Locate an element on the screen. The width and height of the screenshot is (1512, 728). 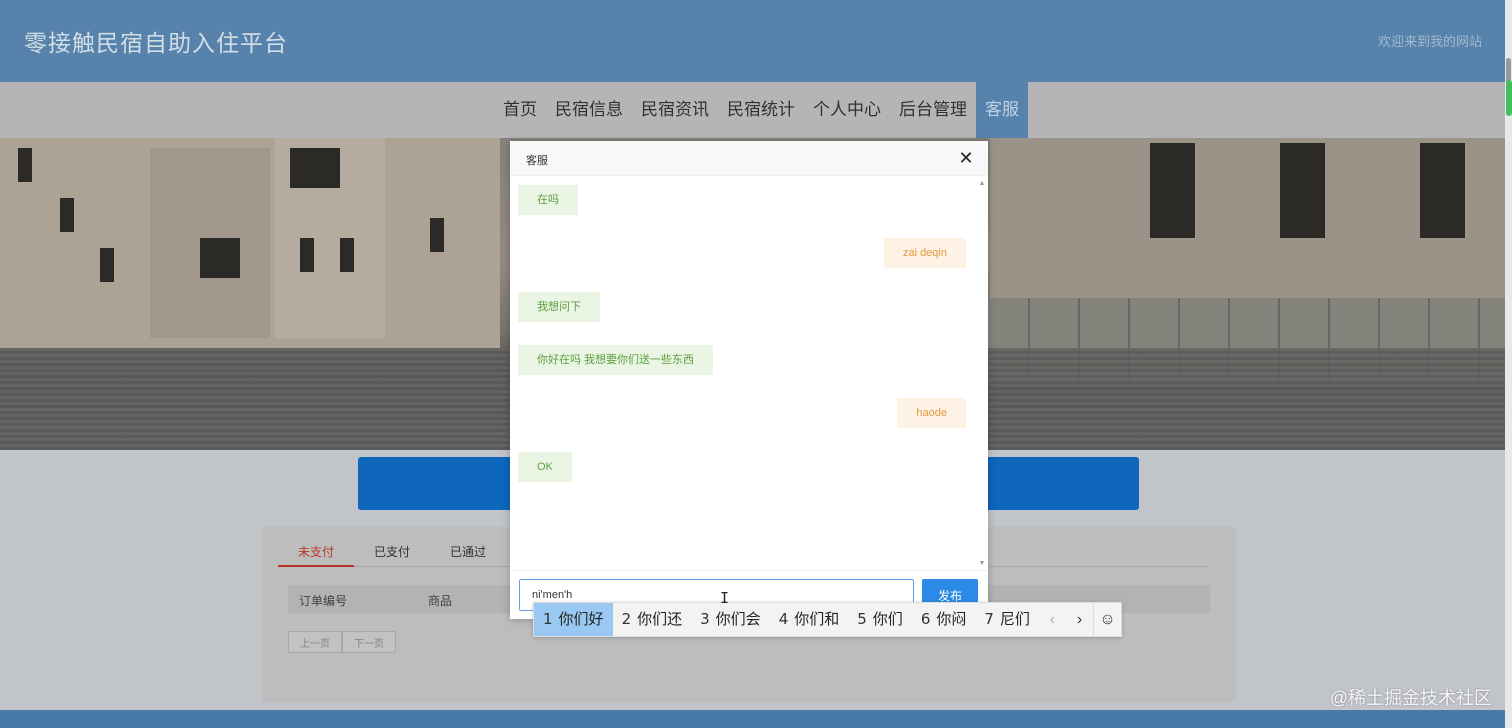
watermark: @稀土掘金技术社区 is located at coordinates (1410, 698).